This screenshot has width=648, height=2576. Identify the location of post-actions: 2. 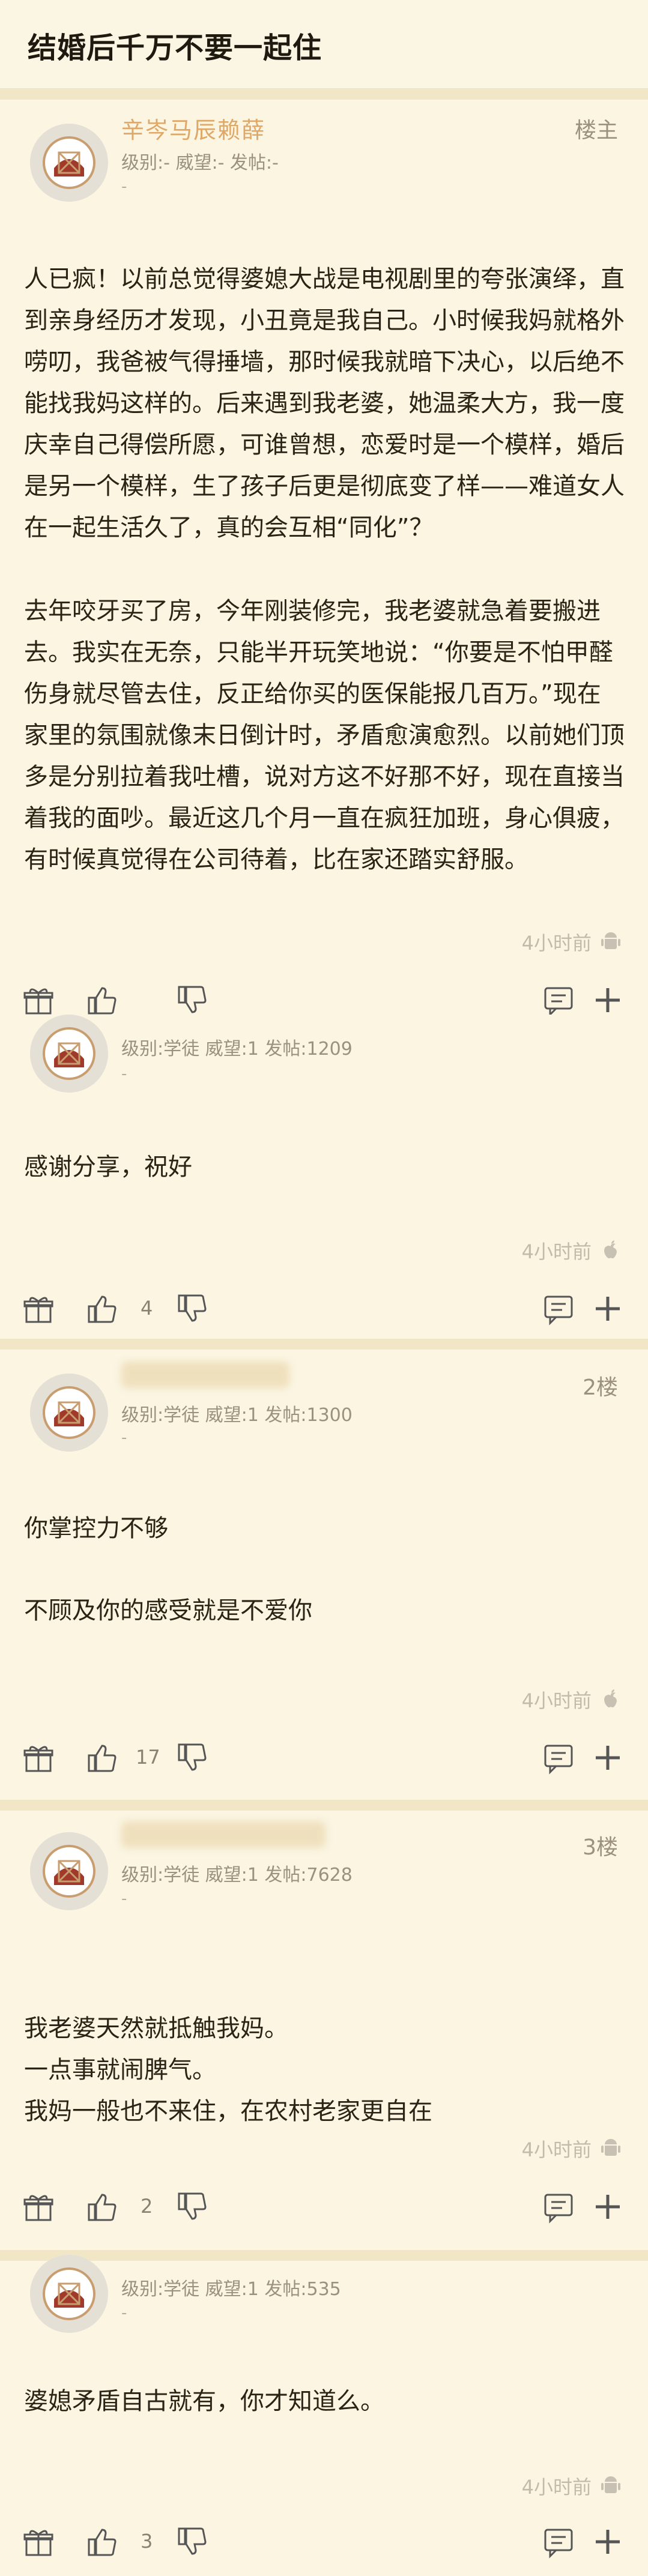
(324, 2208).